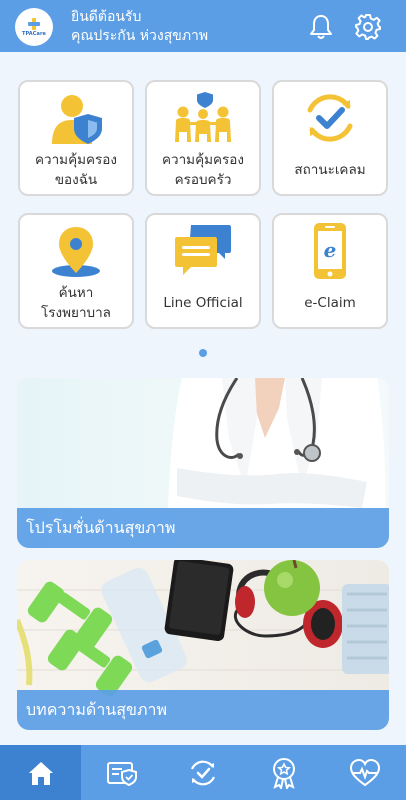 The height and width of the screenshot is (800, 406). I want to click on family-coverage-label: ความคุ้มครอง ครอบครัว, so click(202, 170).